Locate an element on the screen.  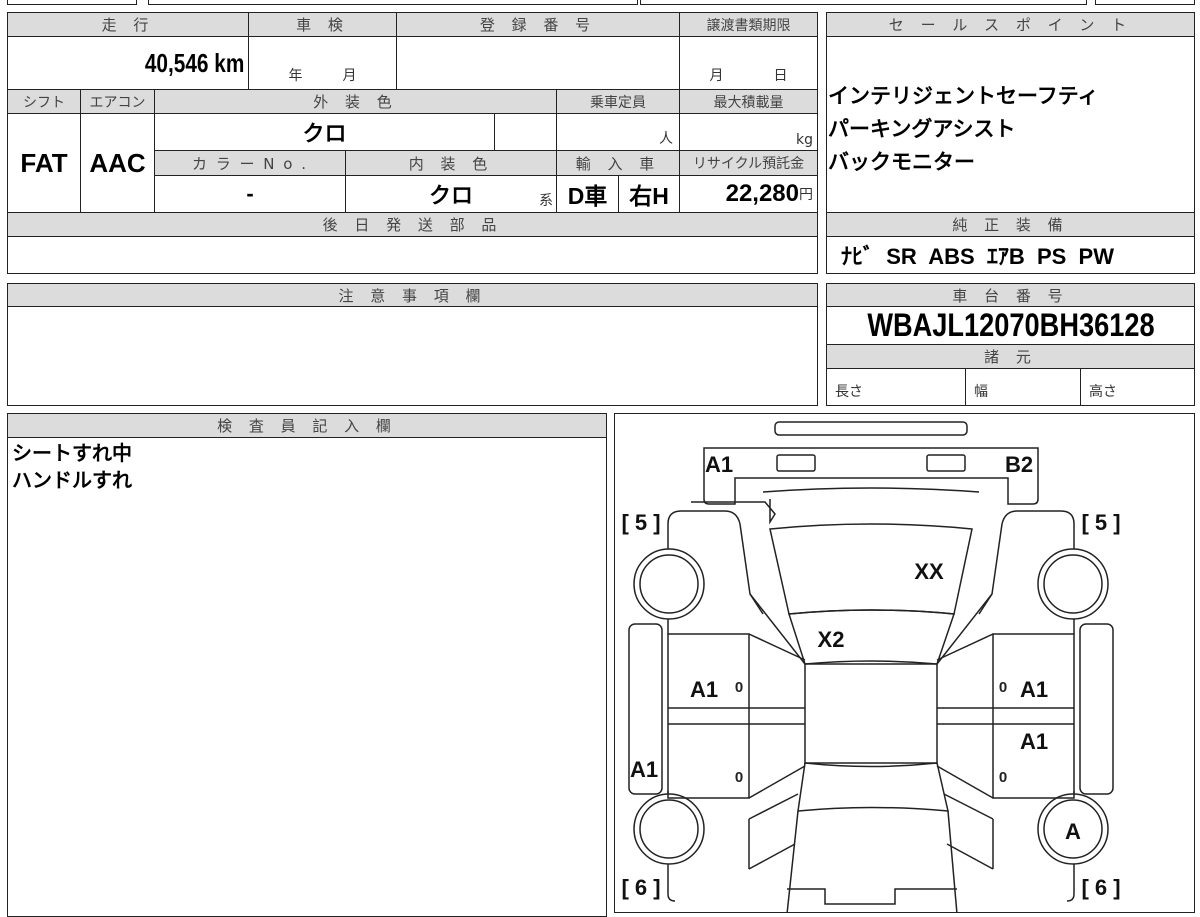
shaken-label: 車 検 is located at coordinates (322, 24).